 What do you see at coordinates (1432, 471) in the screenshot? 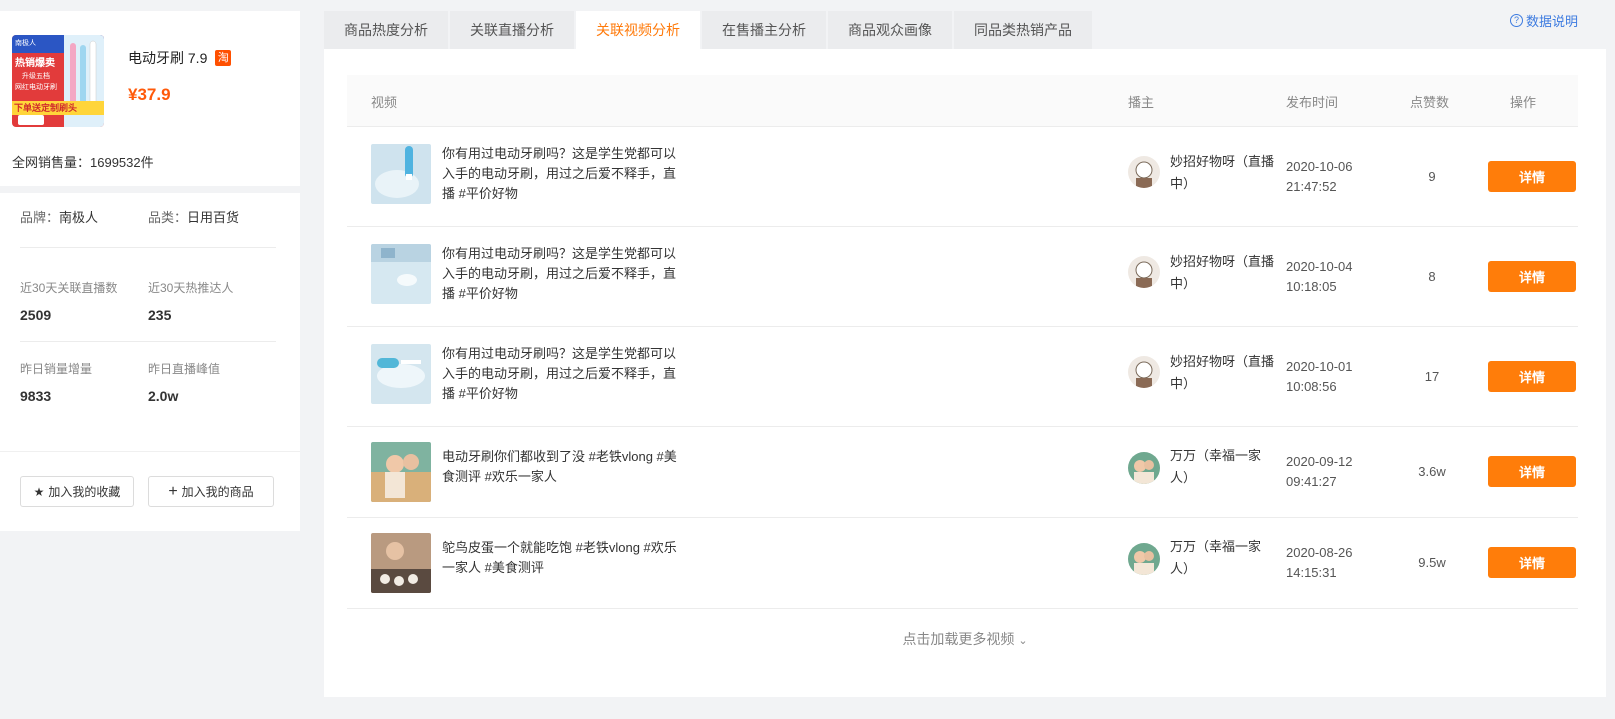
I see `like-count: 3.6w` at bounding box center [1432, 471].